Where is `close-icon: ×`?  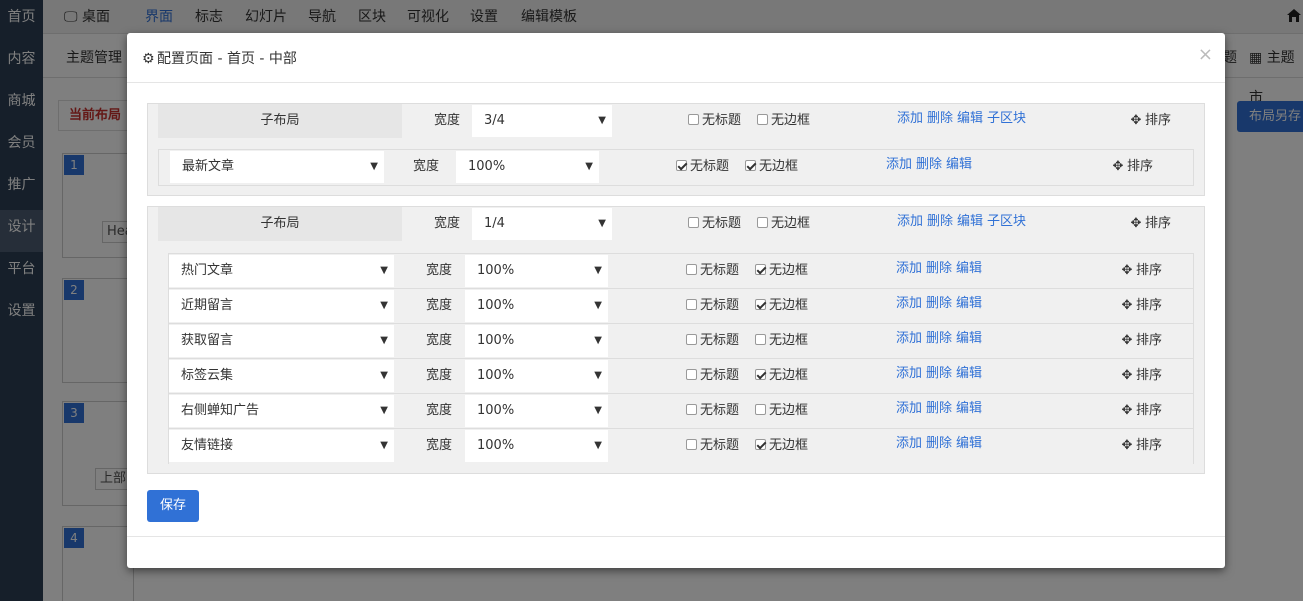
close-icon: × is located at coordinates (1205, 54).